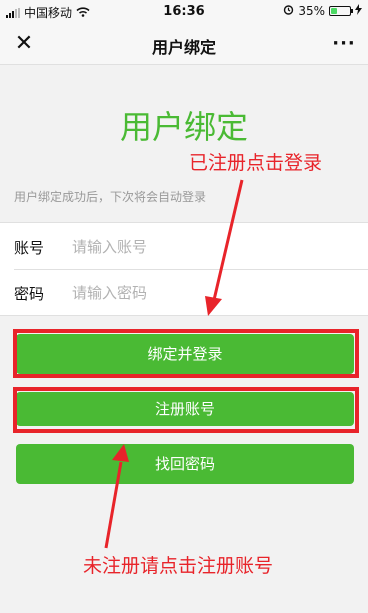 The height and width of the screenshot is (613, 368). I want to click on battery-icon, so click(341, 11).